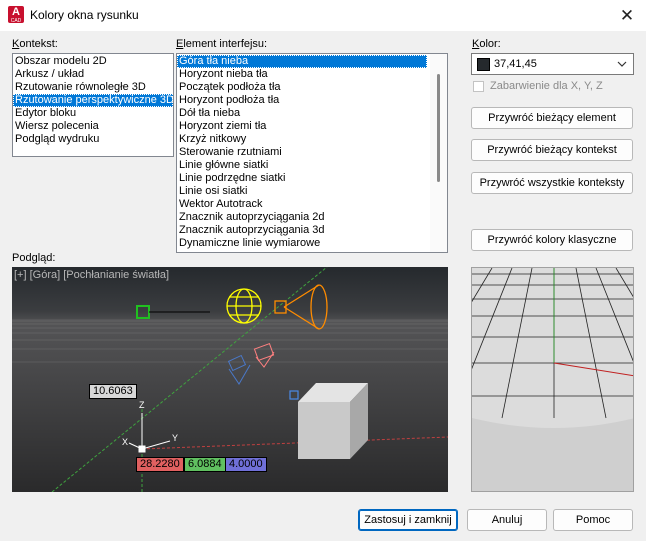  What do you see at coordinates (302, 126) in the screenshot?
I see `element-list-item: Horyzont ziemi tła` at bounding box center [302, 126].